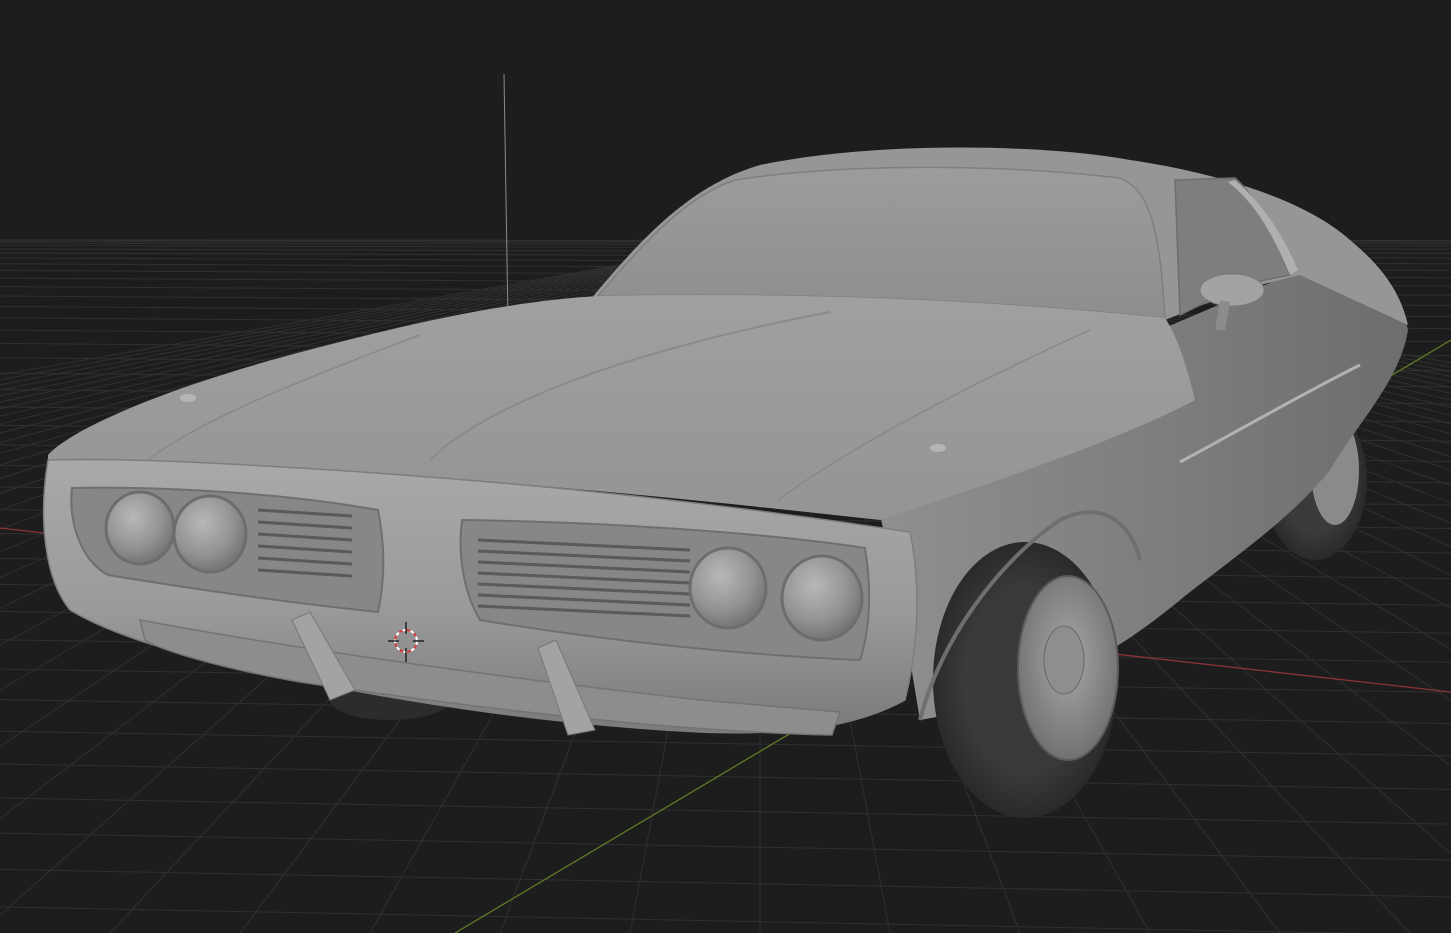  What do you see at coordinates (188, 398) in the screenshot?
I see `hood-ornament-left` at bounding box center [188, 398].